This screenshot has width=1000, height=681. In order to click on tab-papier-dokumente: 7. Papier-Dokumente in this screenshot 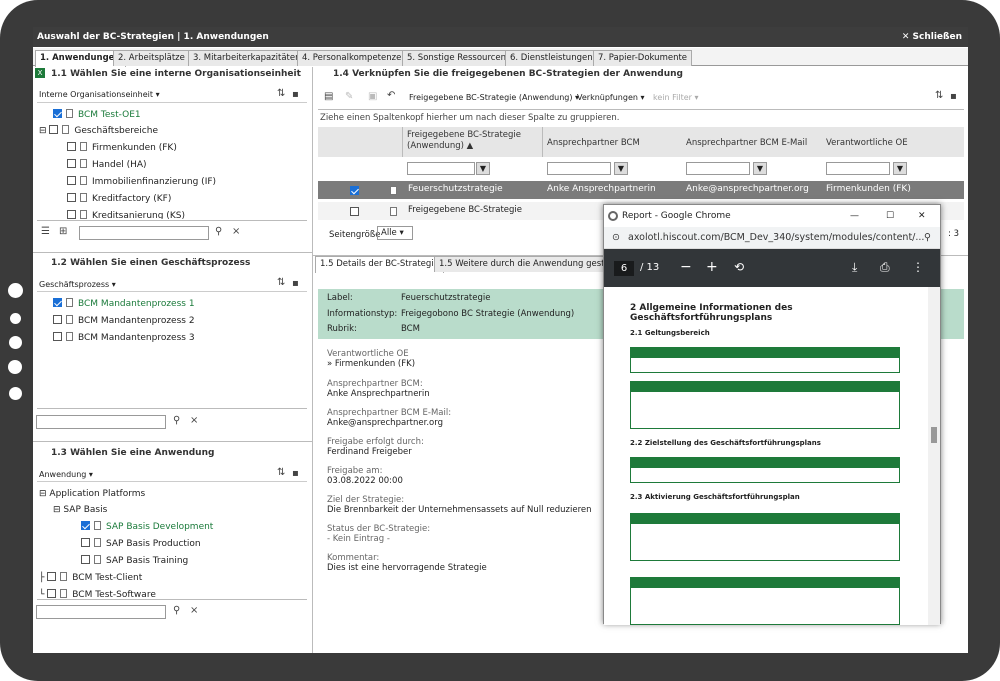, I will do `click(643, 58)`.